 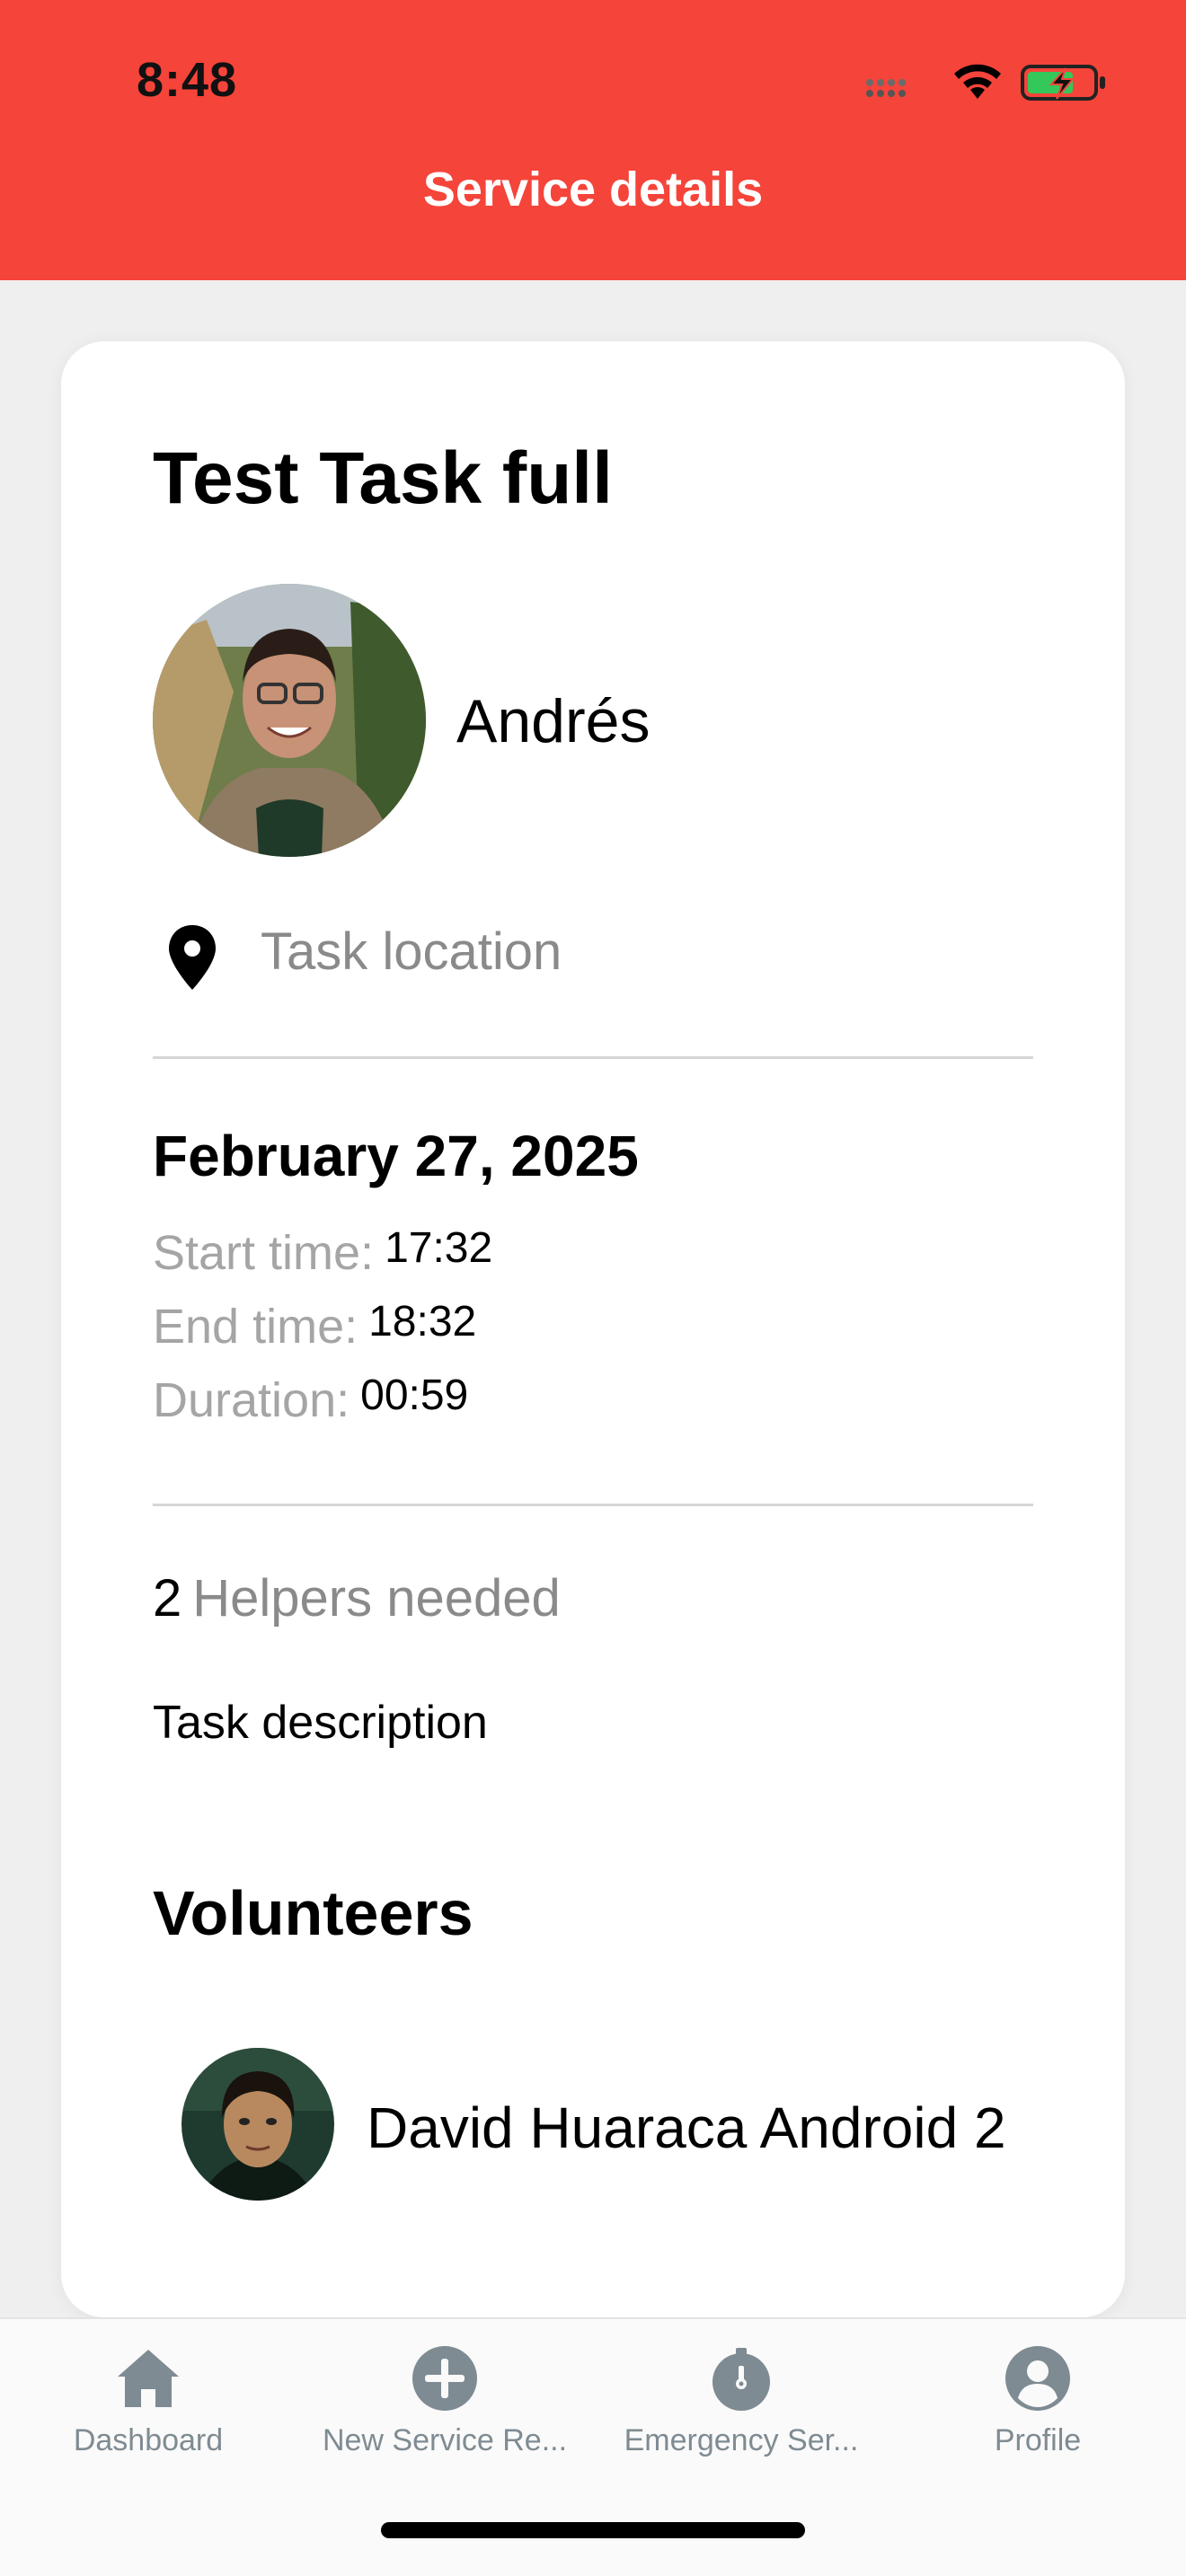 What do you see at coordinates (313, 1913) in the screenshot?
I see `volunteers-heading: Volunteers` at bounding box center [313, 1913].